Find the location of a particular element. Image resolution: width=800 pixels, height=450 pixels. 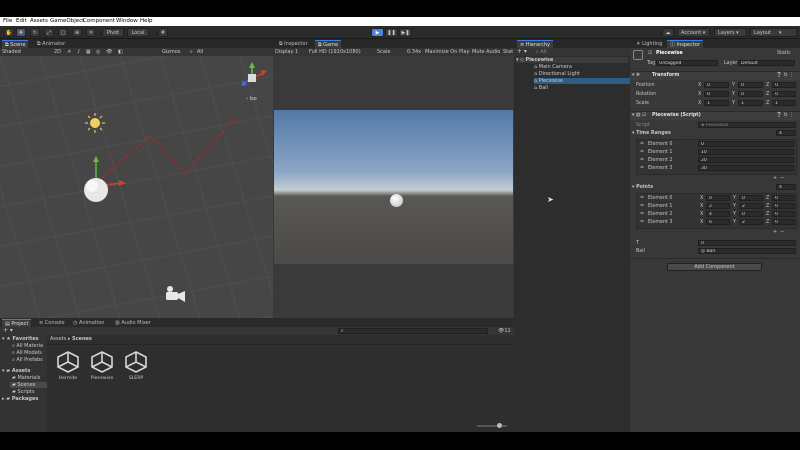

fav-item: ⌕ All Models is located at coordinates (27, 353).